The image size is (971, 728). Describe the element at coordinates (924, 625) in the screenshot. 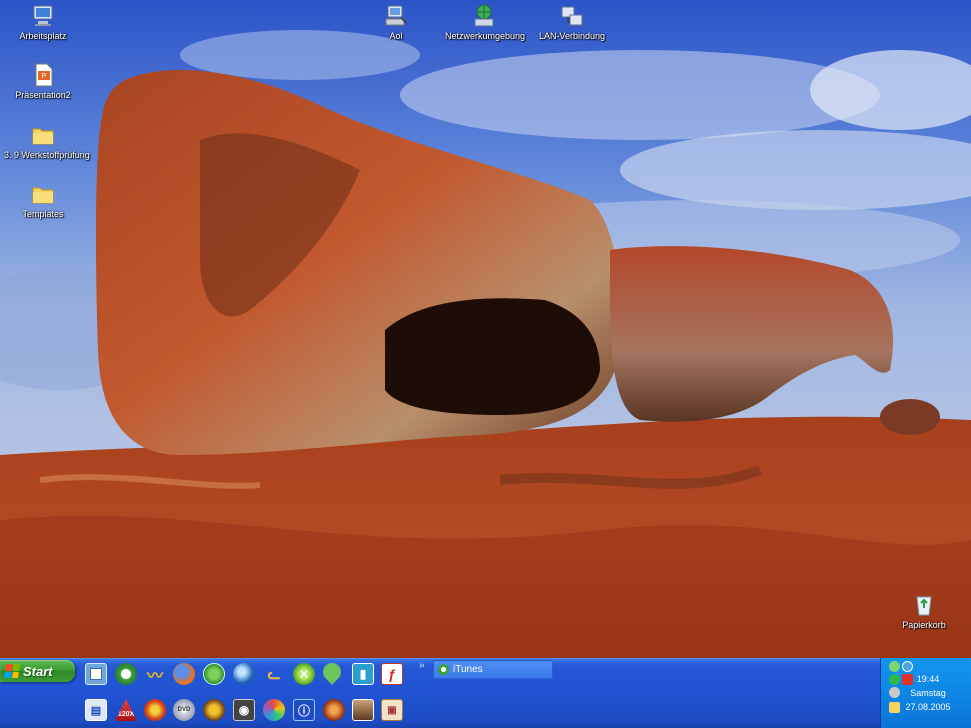

I see `desktop-icon-label: Papierkorb` at that location.